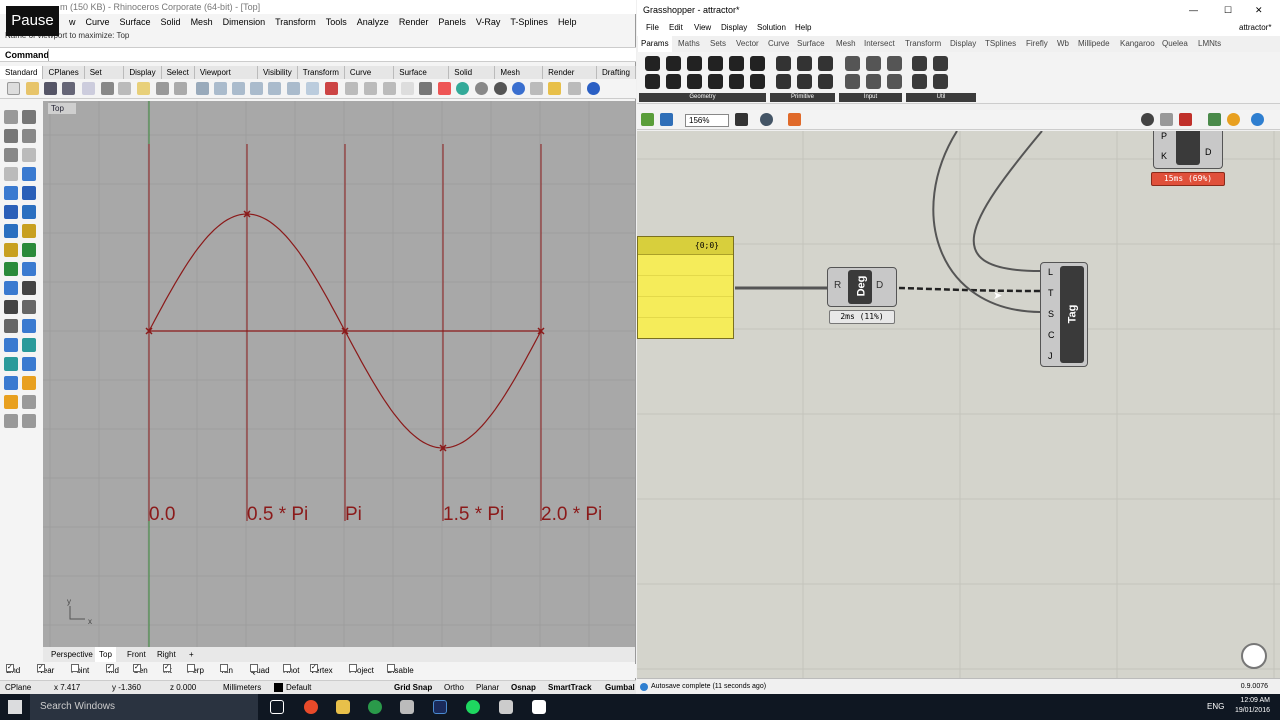 The image size is (1280, 720). I want to click on gh-tab-millipede: Millipede, so click(1094, 44).